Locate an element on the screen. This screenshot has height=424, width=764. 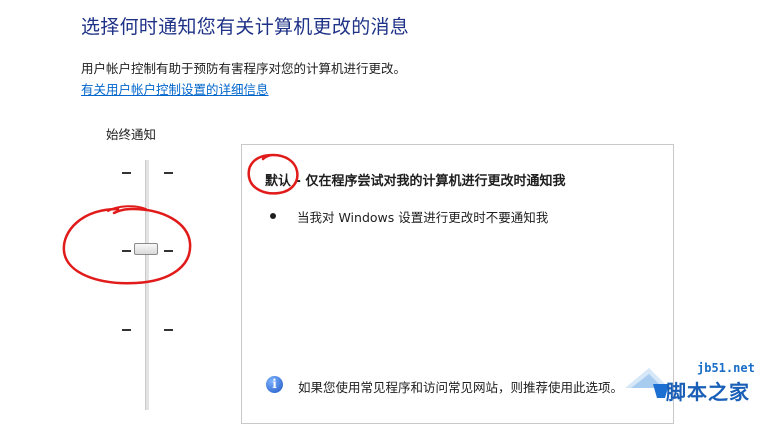
page-title: 选择何时通知您有关计算机更改的消息 is located at coordinates (245, 27).